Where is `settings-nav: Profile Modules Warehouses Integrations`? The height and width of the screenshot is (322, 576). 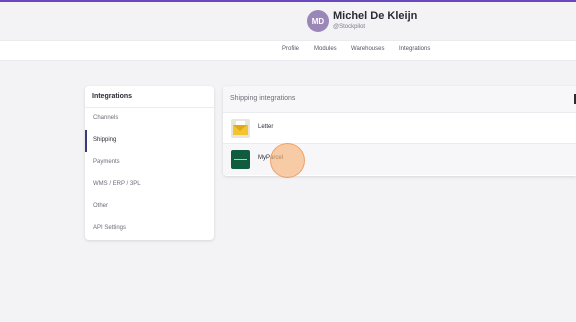 settings-nav: Profile Modules Warehouses Integrations is located at coordinates (288, 50).